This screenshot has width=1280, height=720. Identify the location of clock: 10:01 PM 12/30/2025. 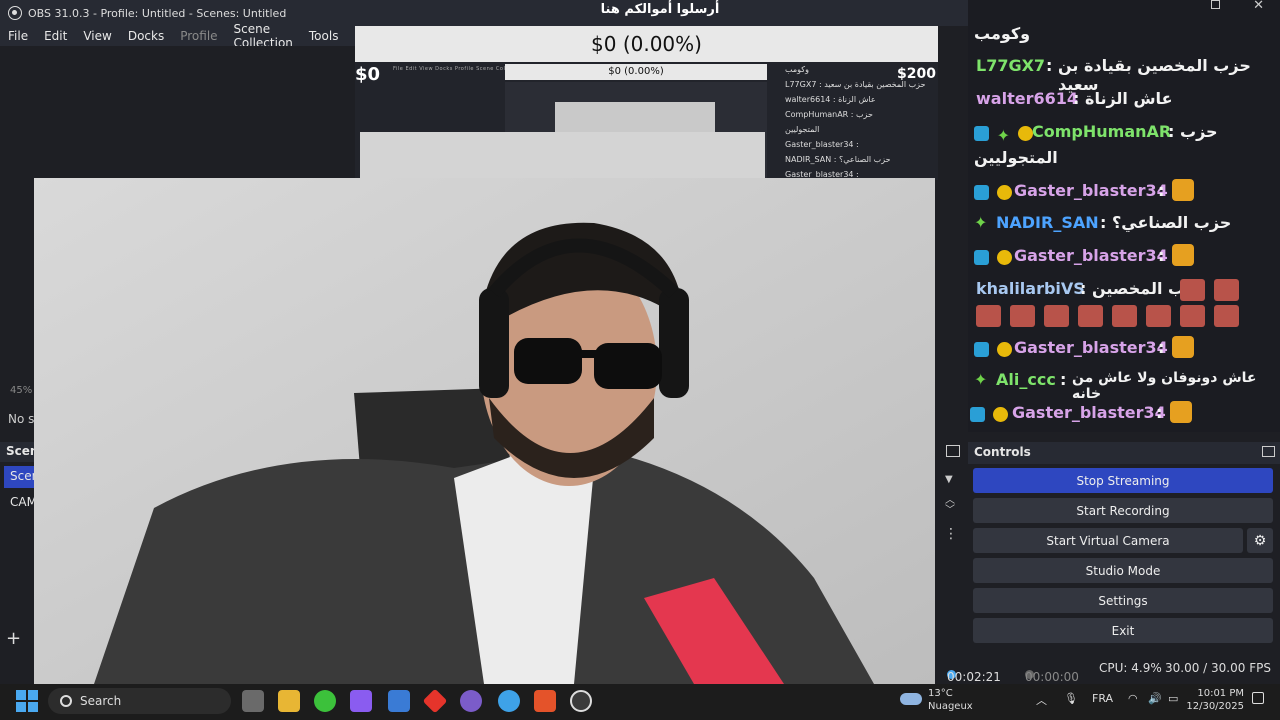
(1212, 700).